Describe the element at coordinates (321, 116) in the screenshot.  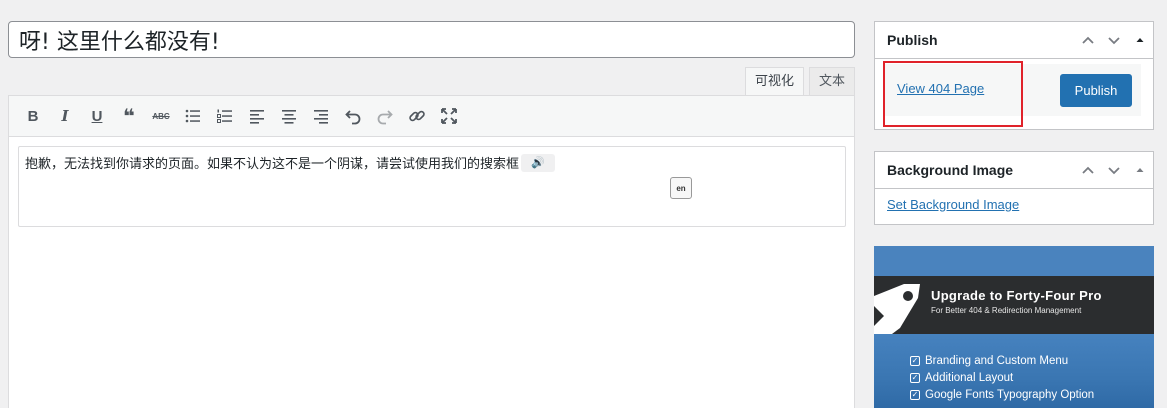
I see `align-right-icon` at that location.